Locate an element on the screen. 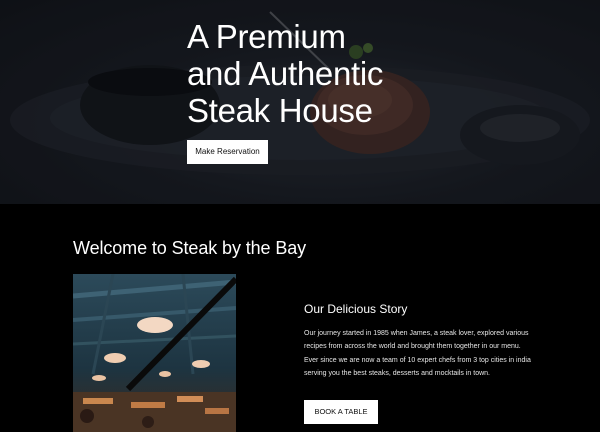 The height and width of the screenshot is (432, 600). welcome-title: Welcome to Steak by the Bay is located at coordinates (190, 248).